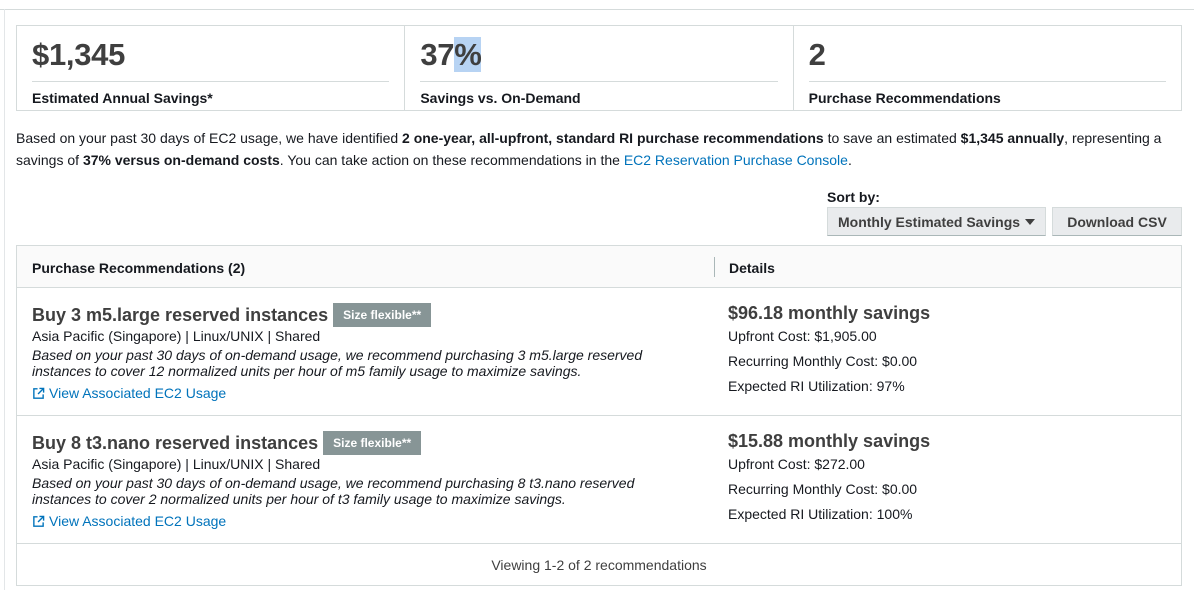  Describe the element at coordinates (175, 442) in the screenshot. I see `recommendation-title-text: Buy 8 t3.nano reserved instances` at that location.